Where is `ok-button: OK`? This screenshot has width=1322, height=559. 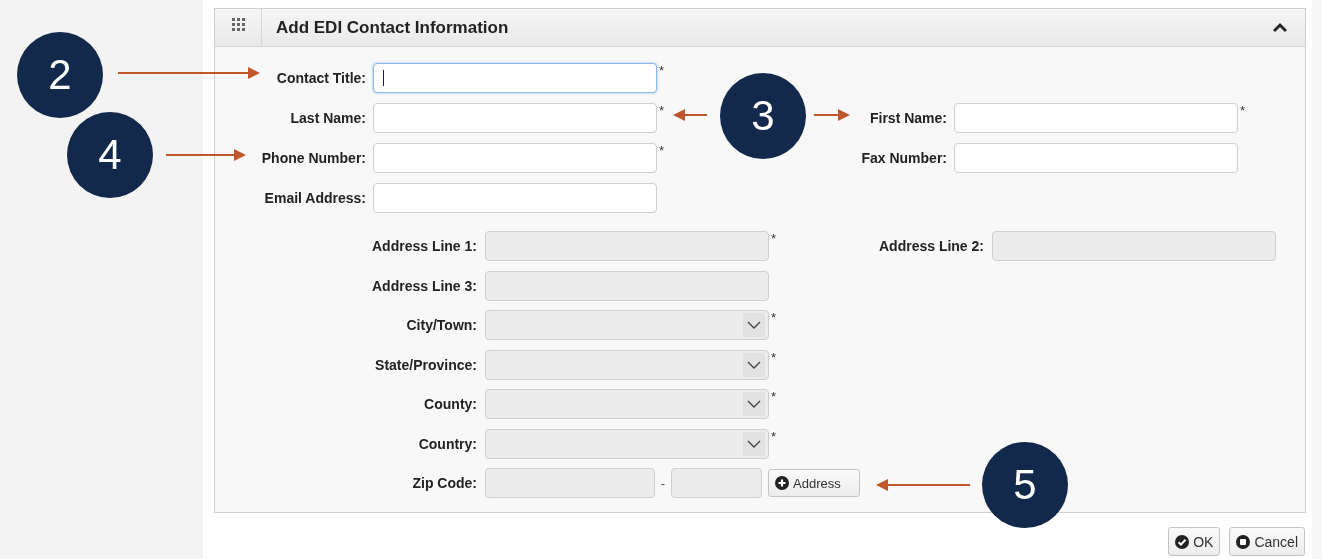
ok-button: OK is located at coordinates (1194, 541).